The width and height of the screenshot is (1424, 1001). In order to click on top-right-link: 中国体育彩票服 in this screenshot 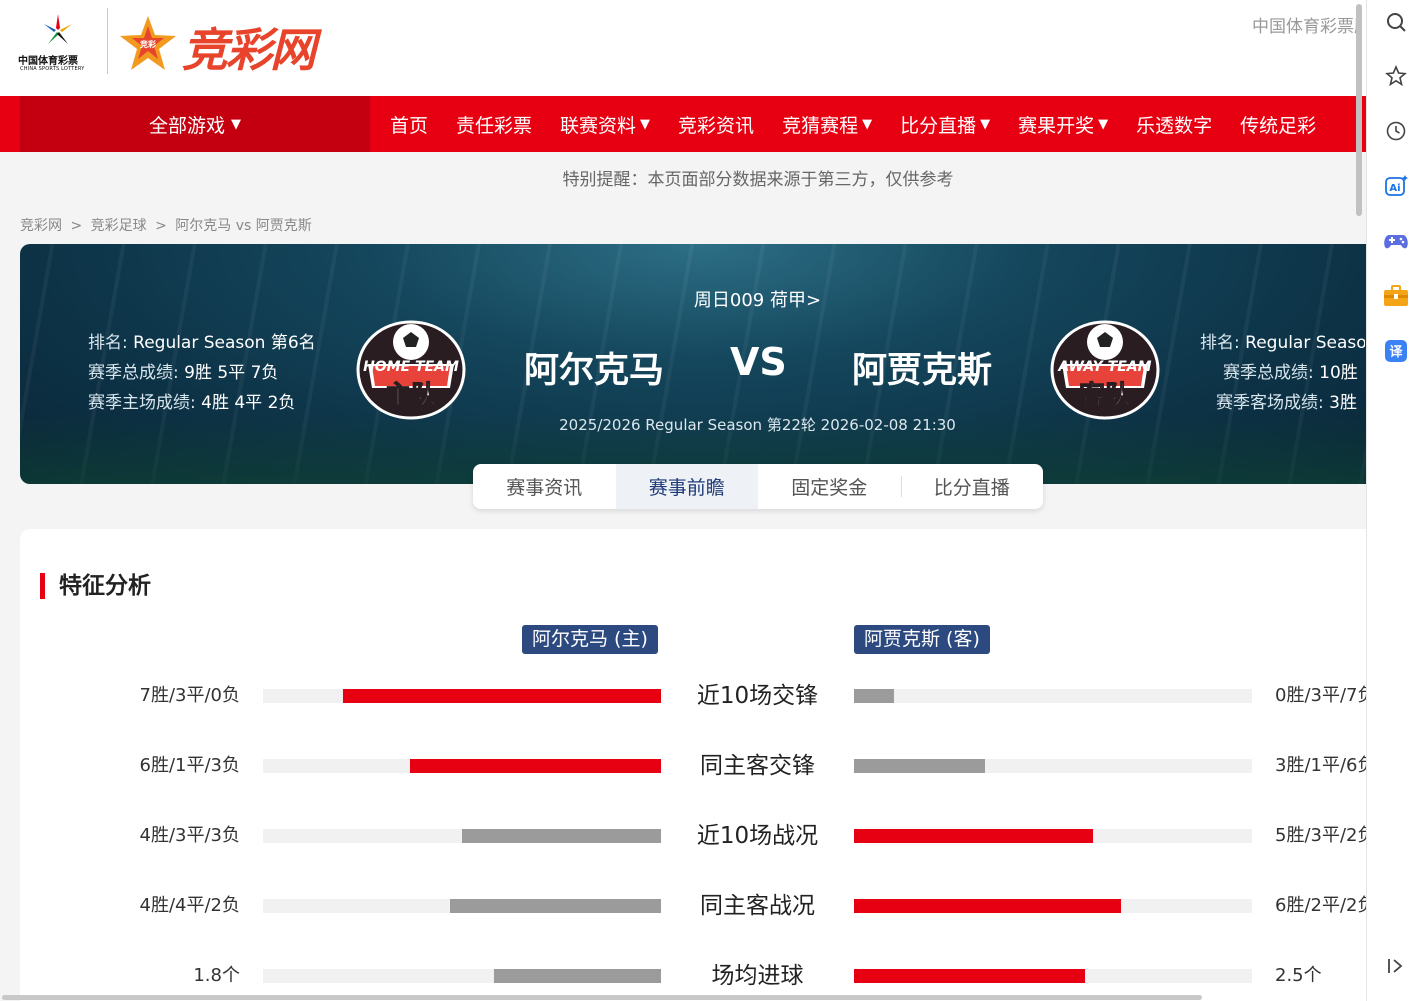, I will do `click(1307, 24)`.